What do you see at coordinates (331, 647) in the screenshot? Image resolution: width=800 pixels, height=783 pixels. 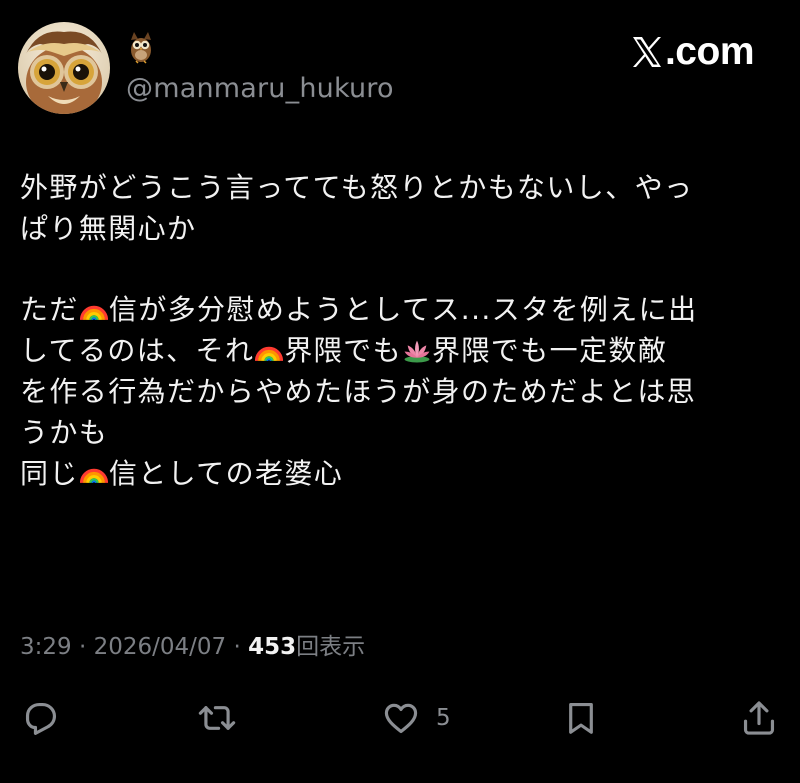 I see `views-label: 回表示` at bounding box center [331, 647].